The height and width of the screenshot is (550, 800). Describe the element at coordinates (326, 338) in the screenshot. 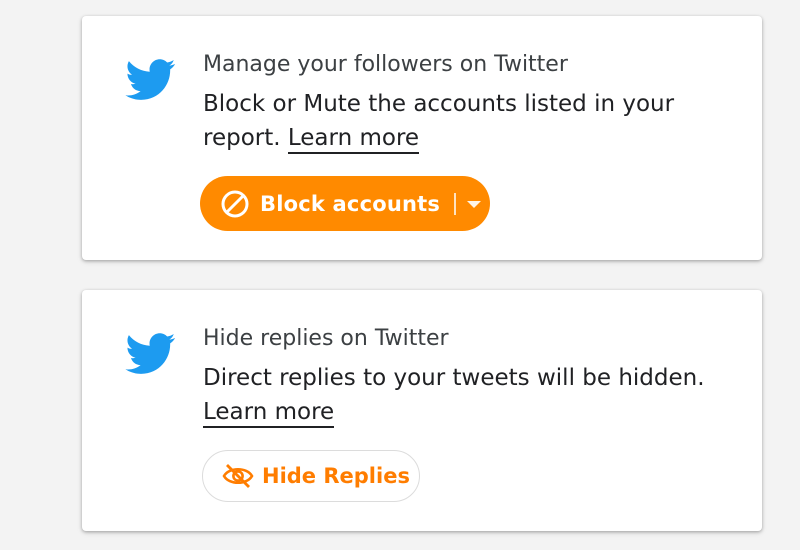

I see `card-title: Hide replies on Twitter` at that location.